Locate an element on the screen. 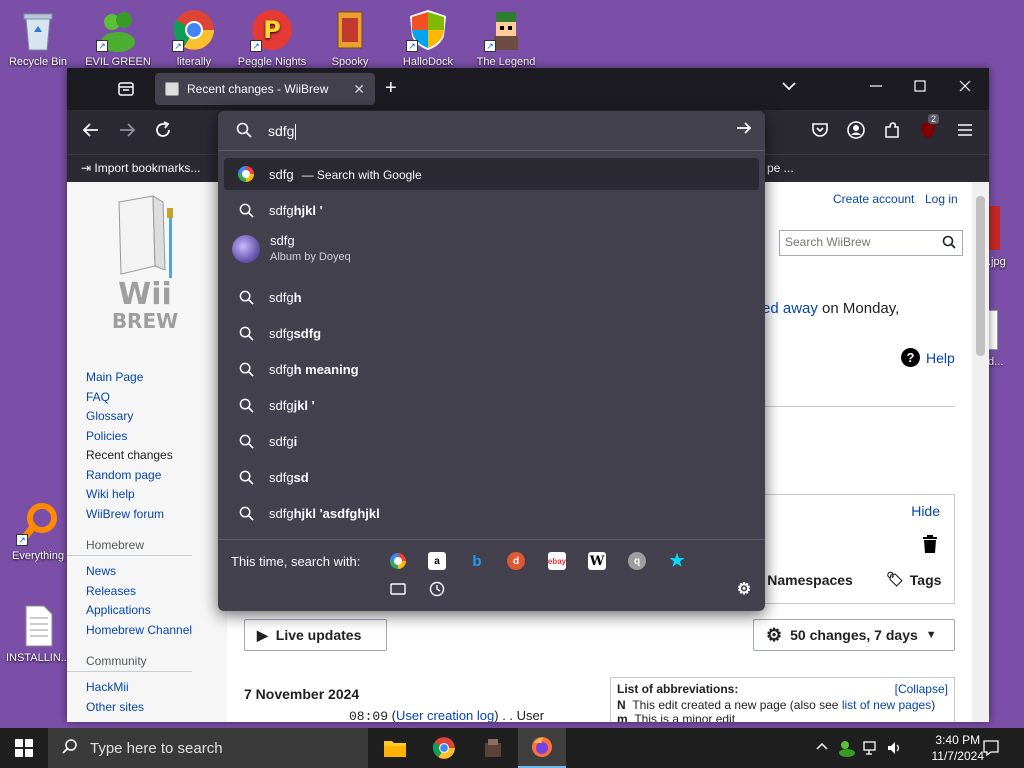 The height and width of the screenshot is (768, 1024). forward-arrow-icon is located at coordinates (127, 132).